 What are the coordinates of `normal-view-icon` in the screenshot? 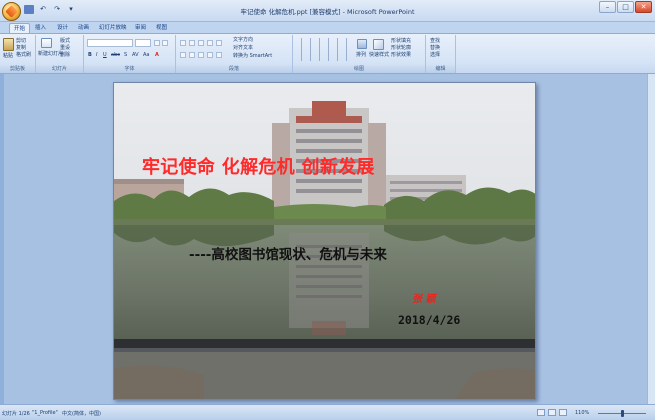 It's located at (541, 412).